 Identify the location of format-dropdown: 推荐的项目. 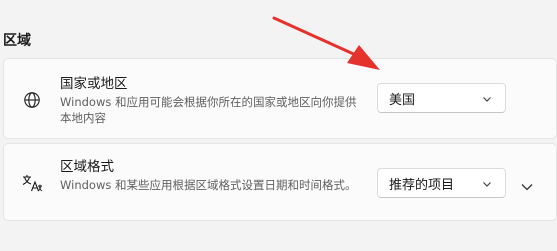
(441, 183).